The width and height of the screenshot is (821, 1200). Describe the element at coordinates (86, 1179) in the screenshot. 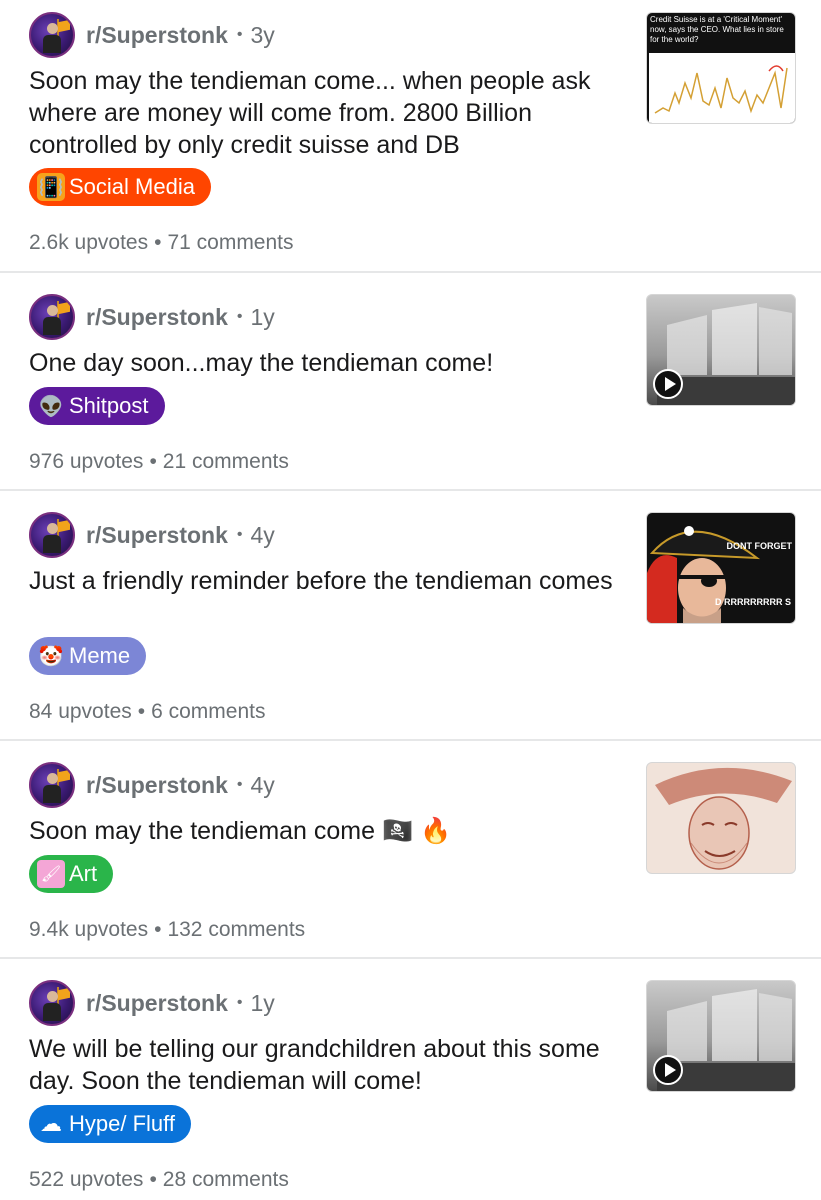

I see `upvote-count: 522 upvotes` at that location.